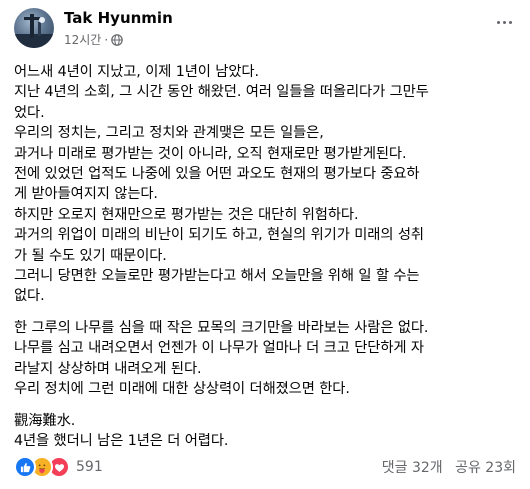  Describe the element at coordinates (58, 467) in the screenshot. I see `reactions-summary: 591` at that location.